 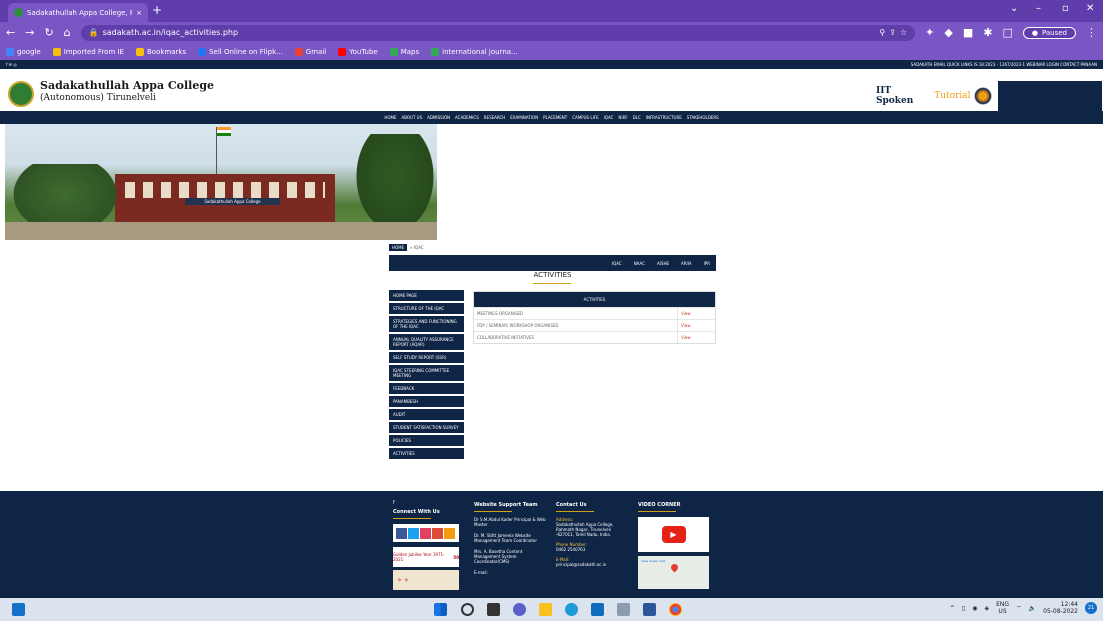 I want to click on sidebar-item: FEEDBACK, so click(x=426, y=389).